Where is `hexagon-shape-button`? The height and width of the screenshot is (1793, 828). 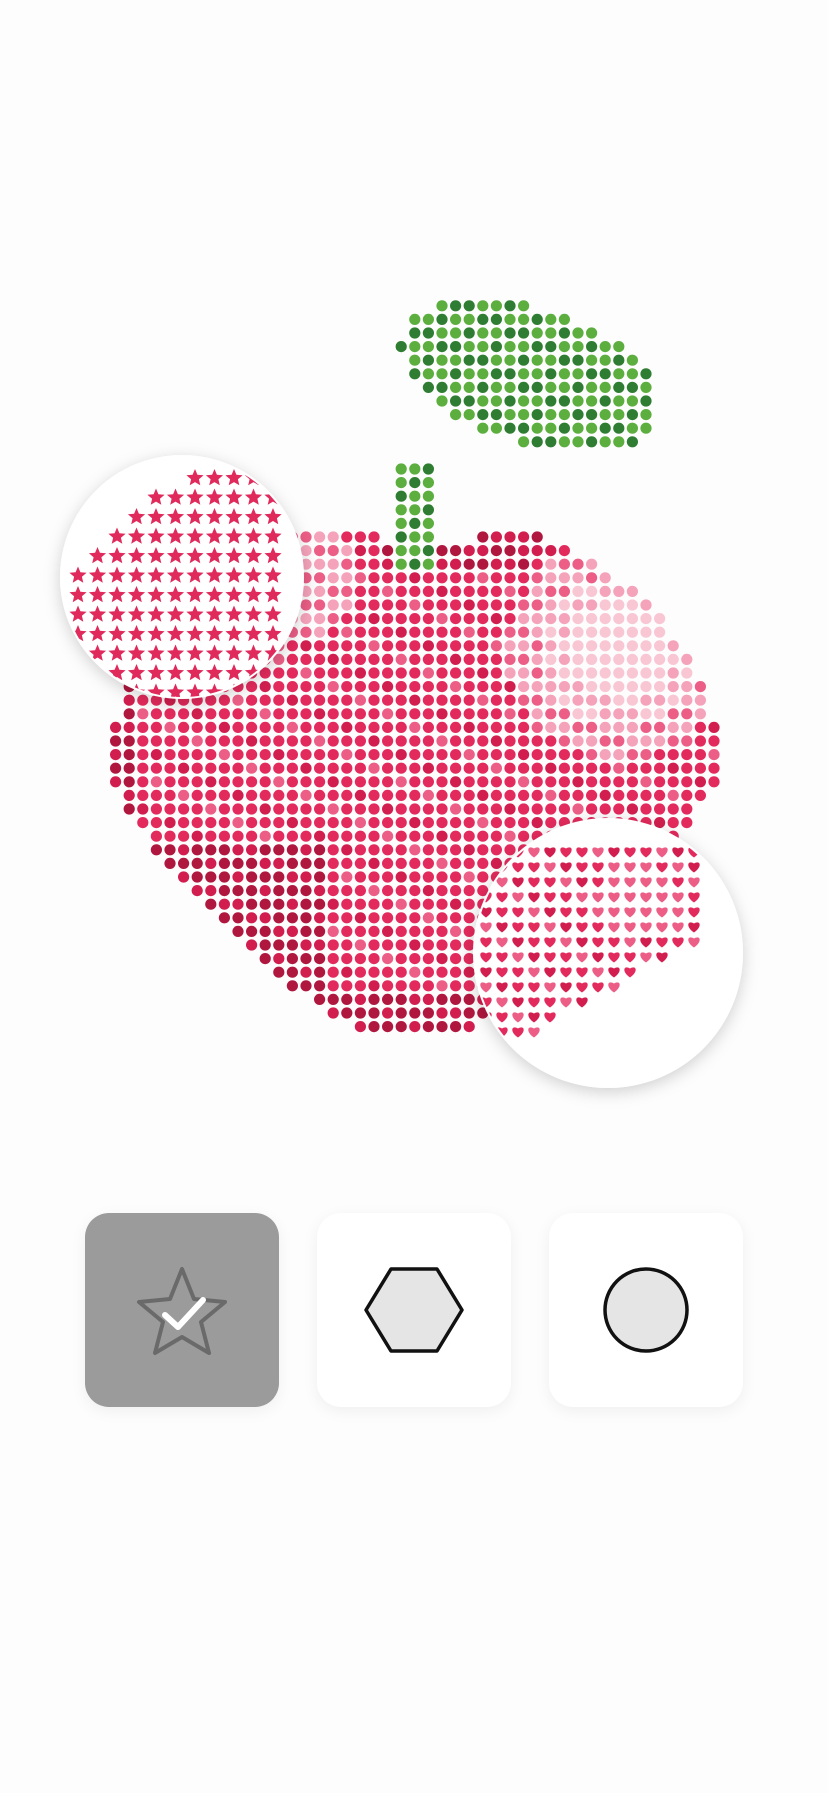
hexagon-shape-button is located at coordinates (414, 1310).